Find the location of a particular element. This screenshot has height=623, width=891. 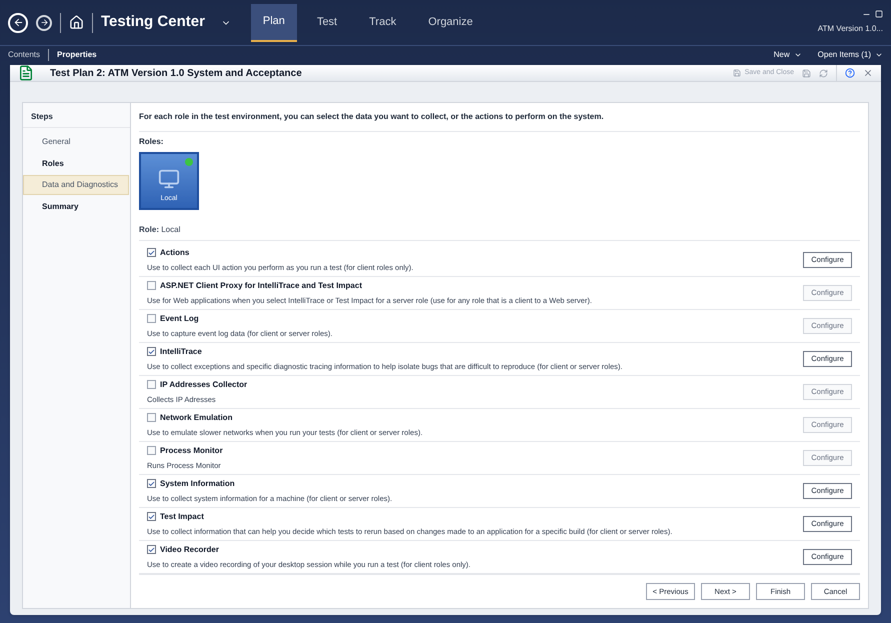

adapter-name: Video Recorder is located at coordinates (189, 550).